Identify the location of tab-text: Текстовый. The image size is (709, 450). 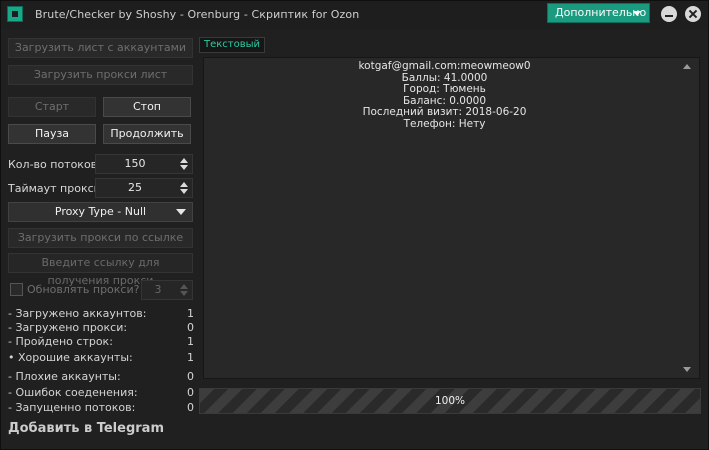
(232, 45).